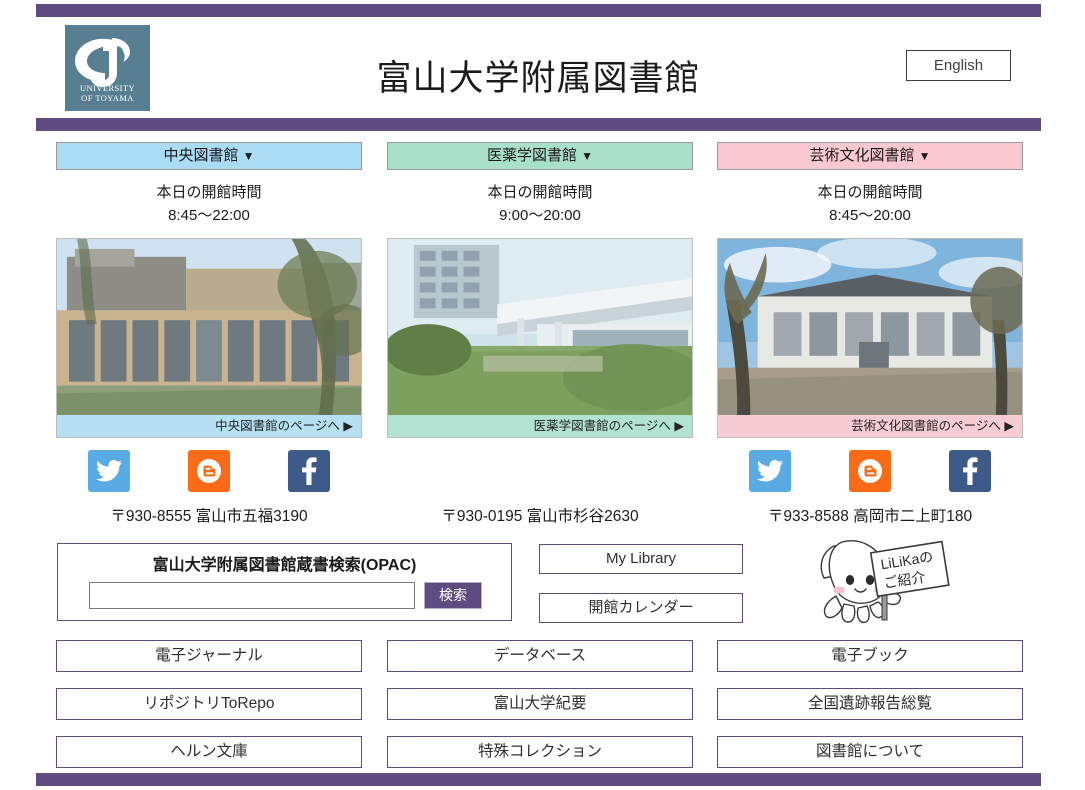  I want to click on bottom-purple-rule, so click(538, 779).